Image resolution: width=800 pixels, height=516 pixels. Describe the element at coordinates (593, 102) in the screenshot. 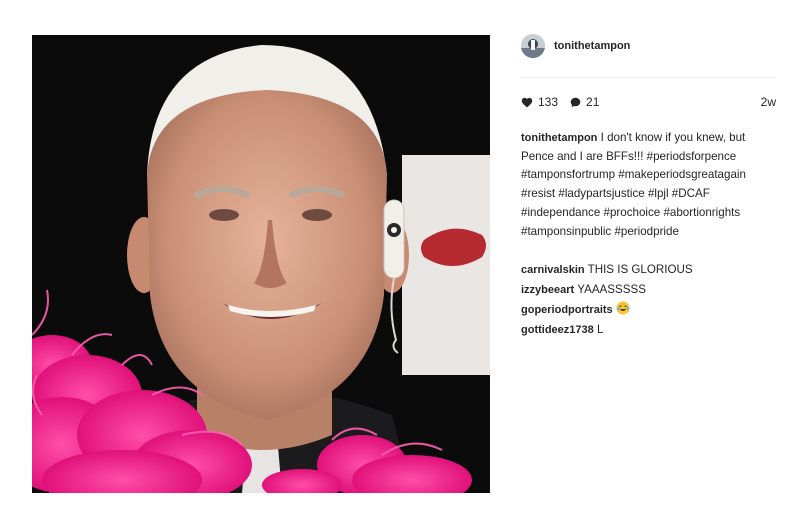

I see `comments-count: 21` at that location.